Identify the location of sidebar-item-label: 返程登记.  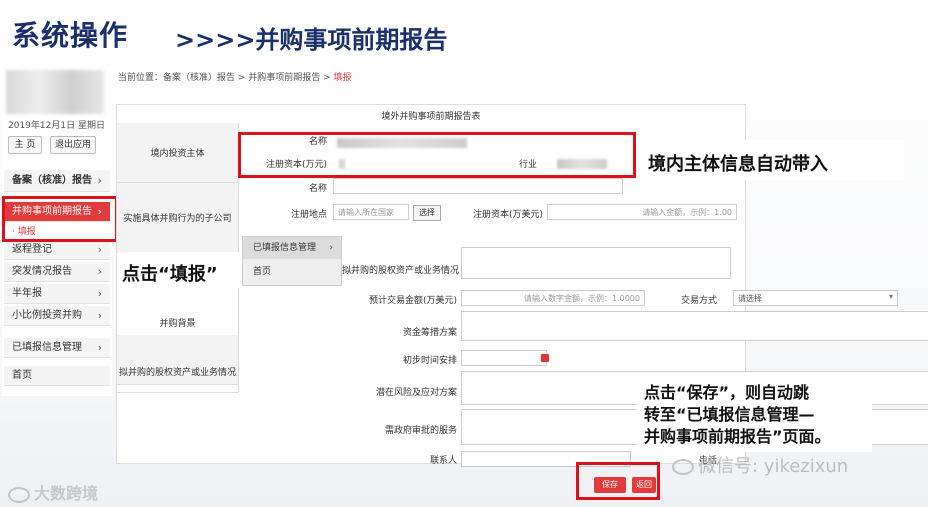
(32, 249).